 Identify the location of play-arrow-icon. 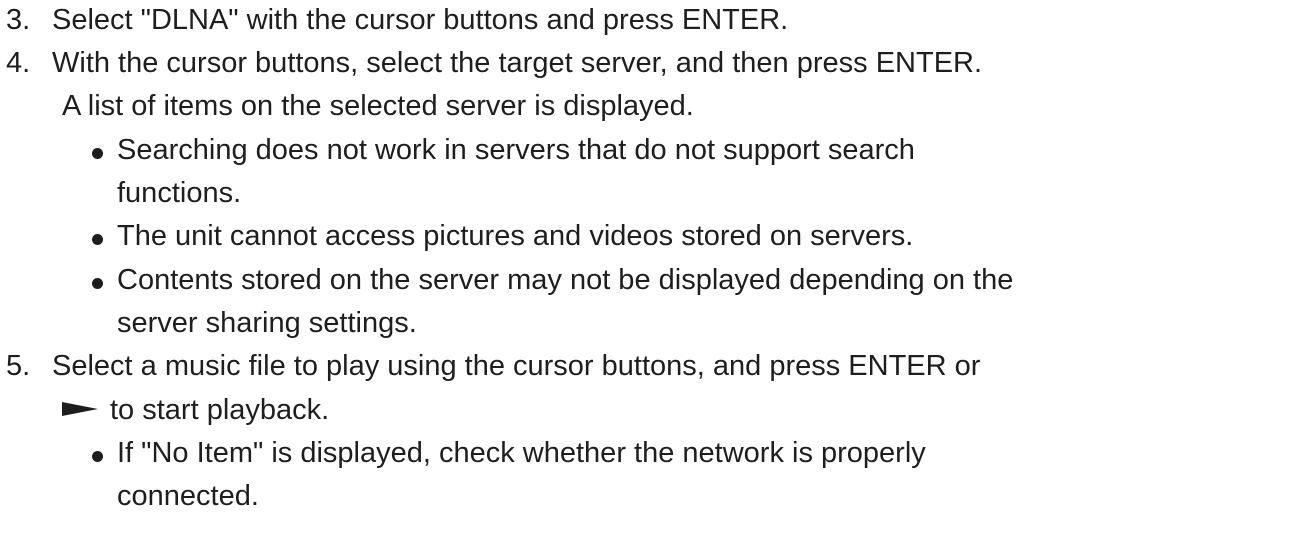
(80, 409).